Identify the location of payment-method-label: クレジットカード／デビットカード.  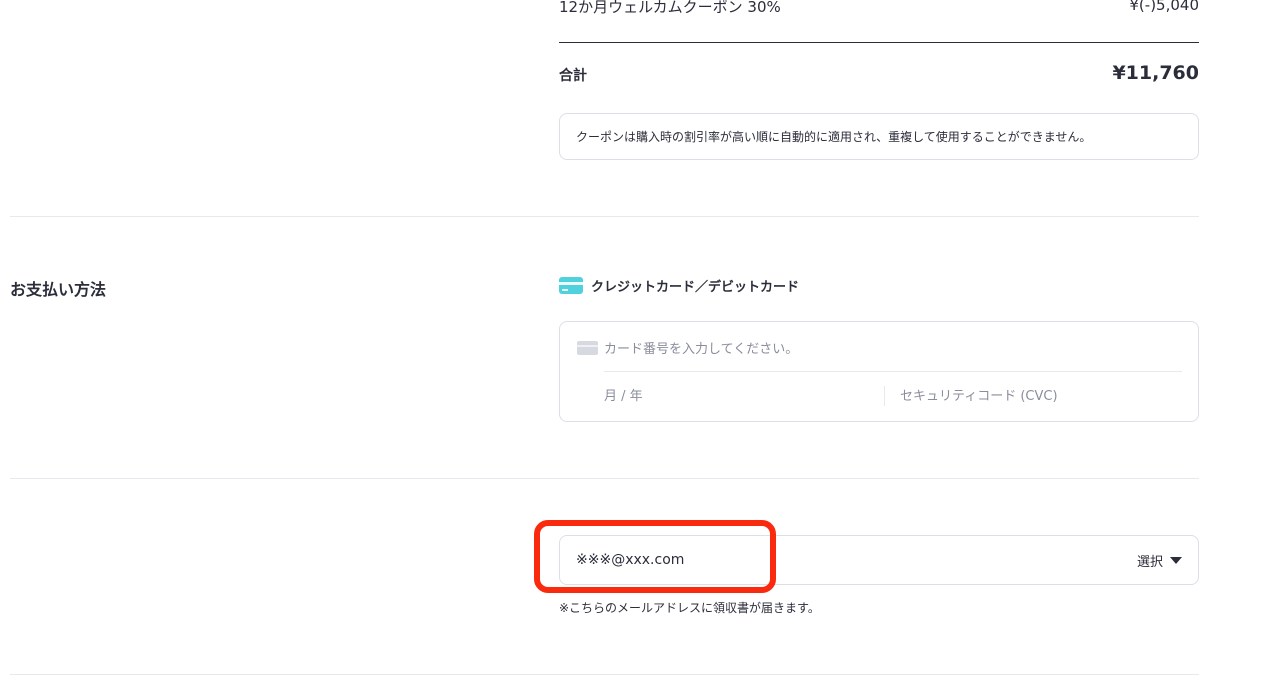
(695, 287).